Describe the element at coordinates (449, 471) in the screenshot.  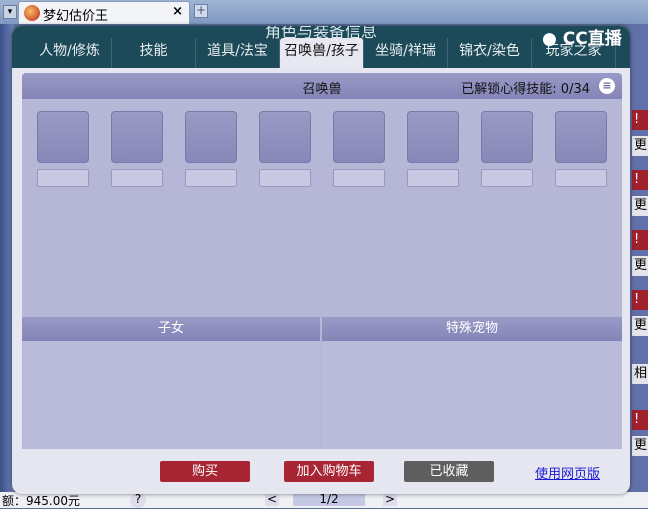
I see `favorited-button: 已收藏` at that location.